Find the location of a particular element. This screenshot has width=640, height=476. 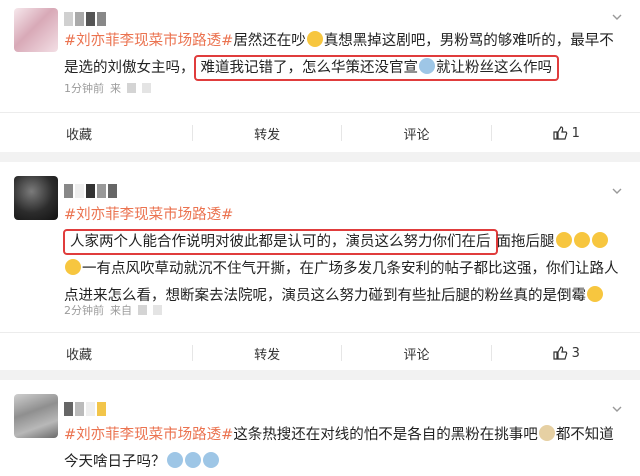

highlight-box: 人家两个人能合作说明对彼此都是认可的，演员这么努力你们在后 is located at coordinates (280, 242).